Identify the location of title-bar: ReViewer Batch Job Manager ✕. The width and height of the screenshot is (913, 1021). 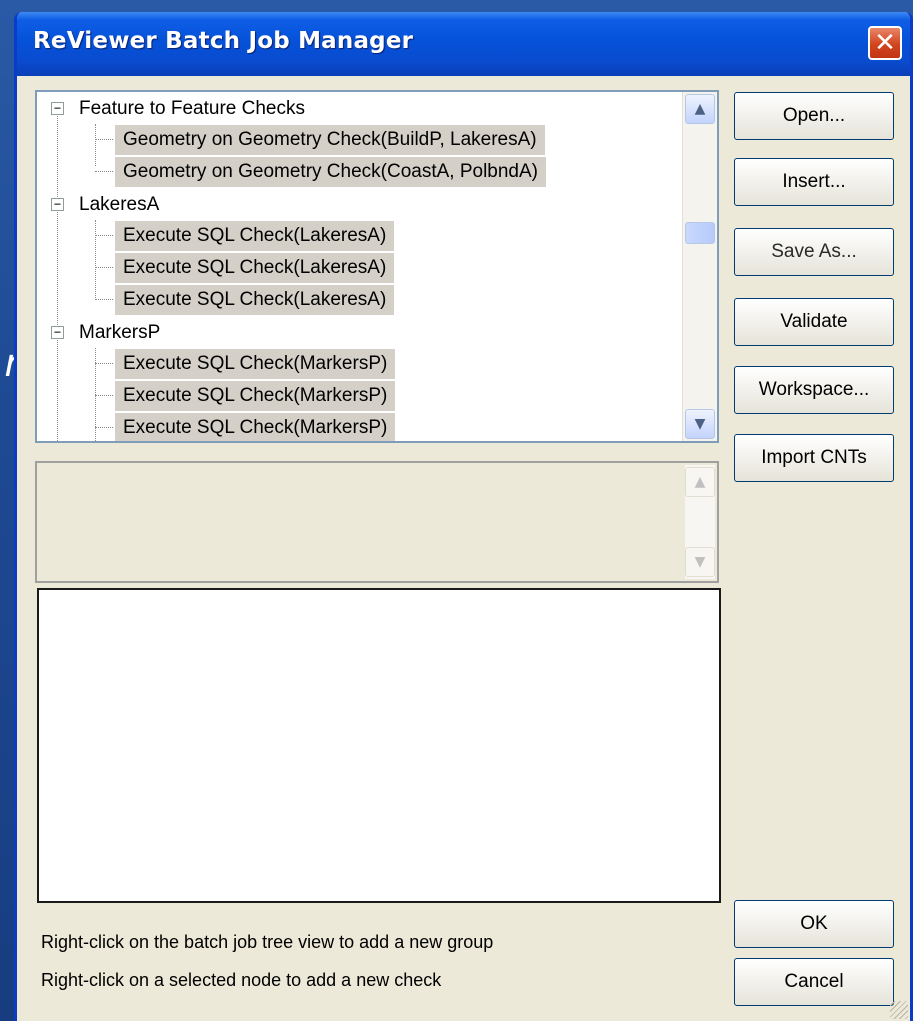
(463, 44).